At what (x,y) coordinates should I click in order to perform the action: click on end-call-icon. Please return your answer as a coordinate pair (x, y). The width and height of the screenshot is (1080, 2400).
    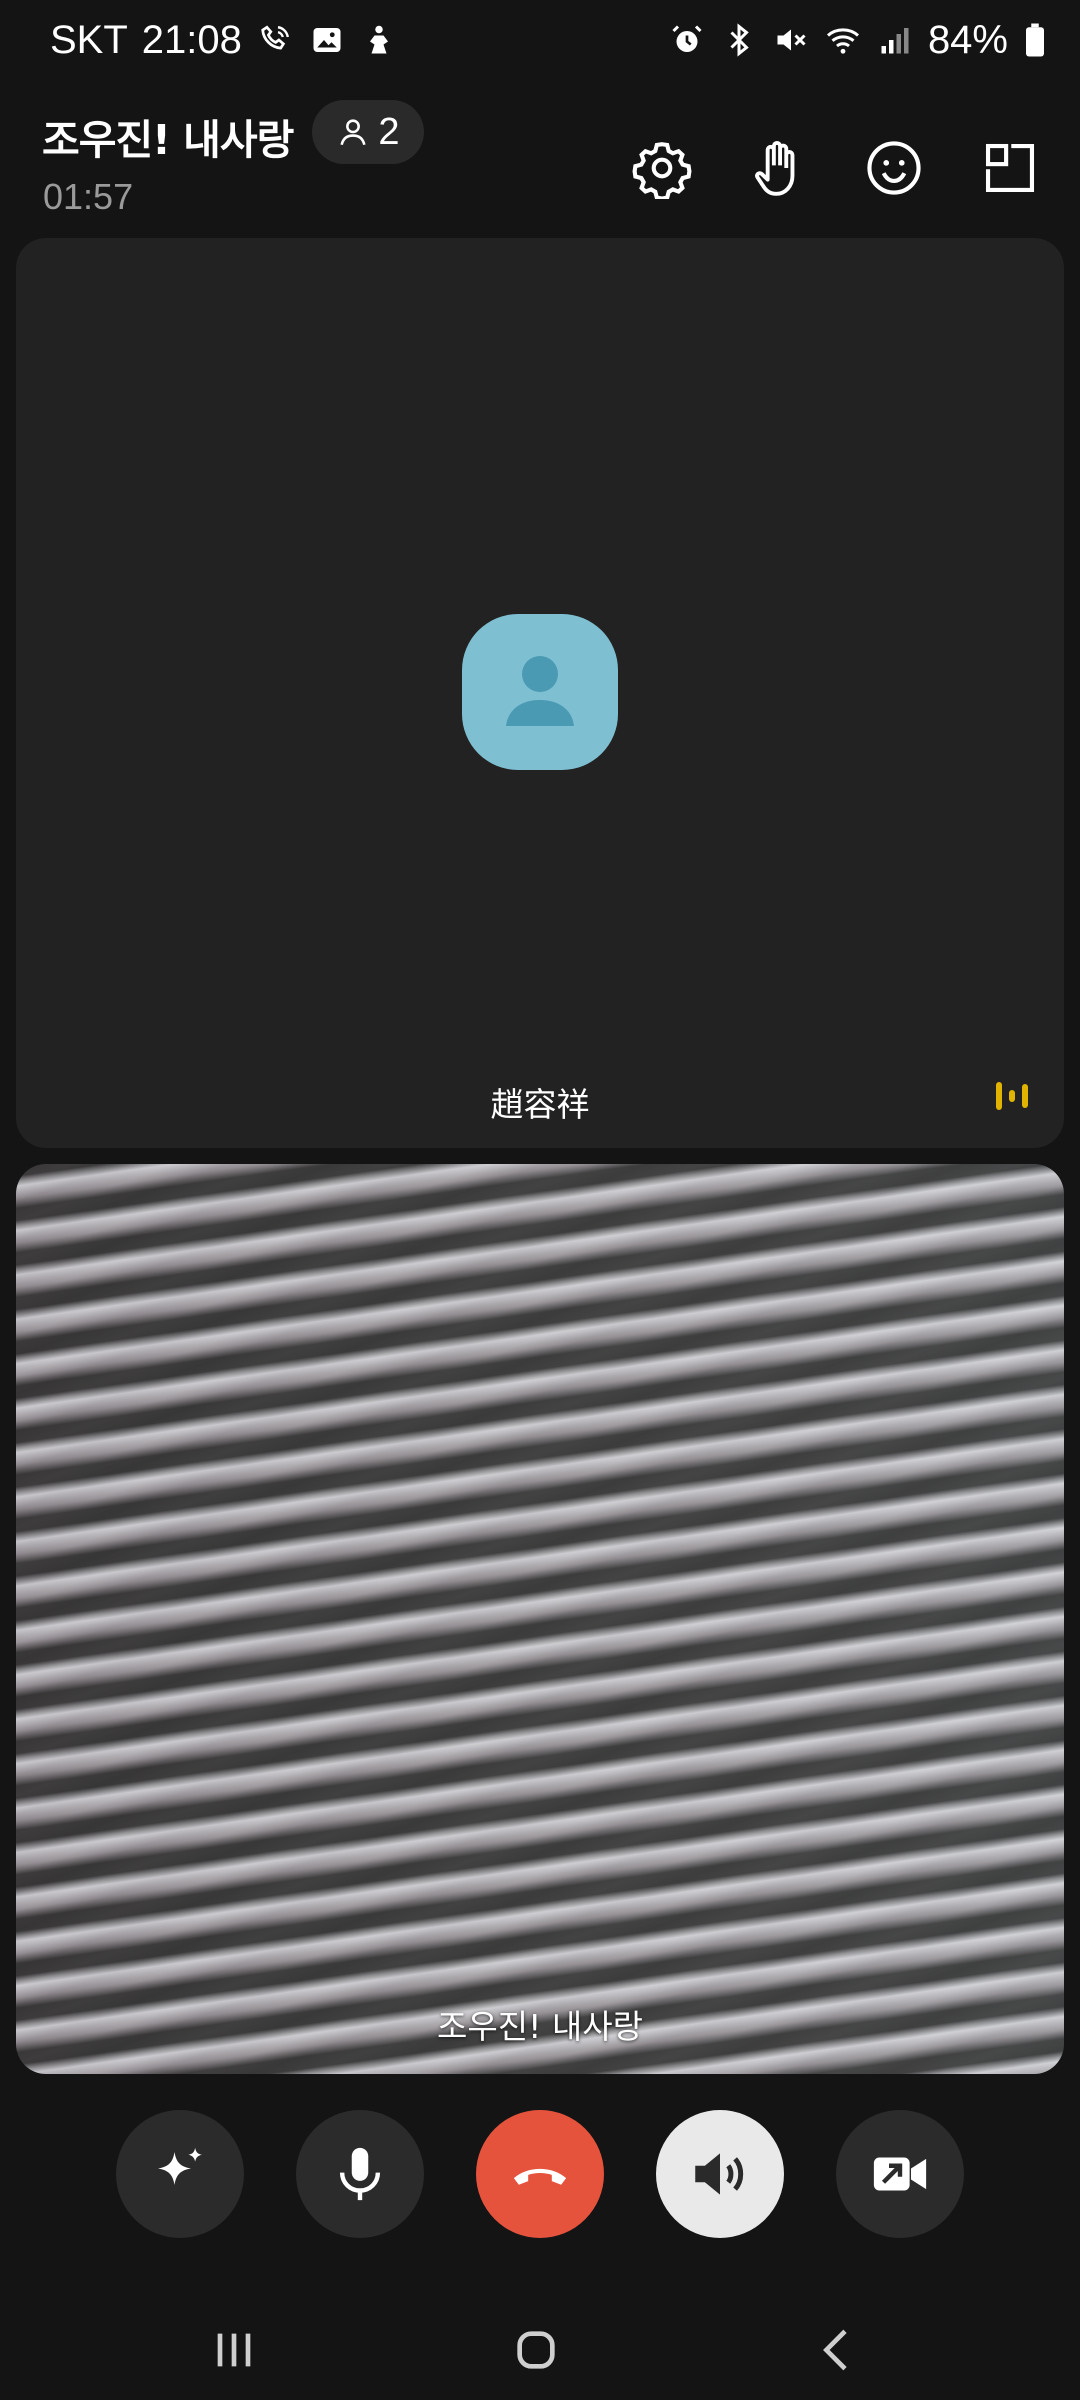
    Looking at the image, I should click on (540, 2176).